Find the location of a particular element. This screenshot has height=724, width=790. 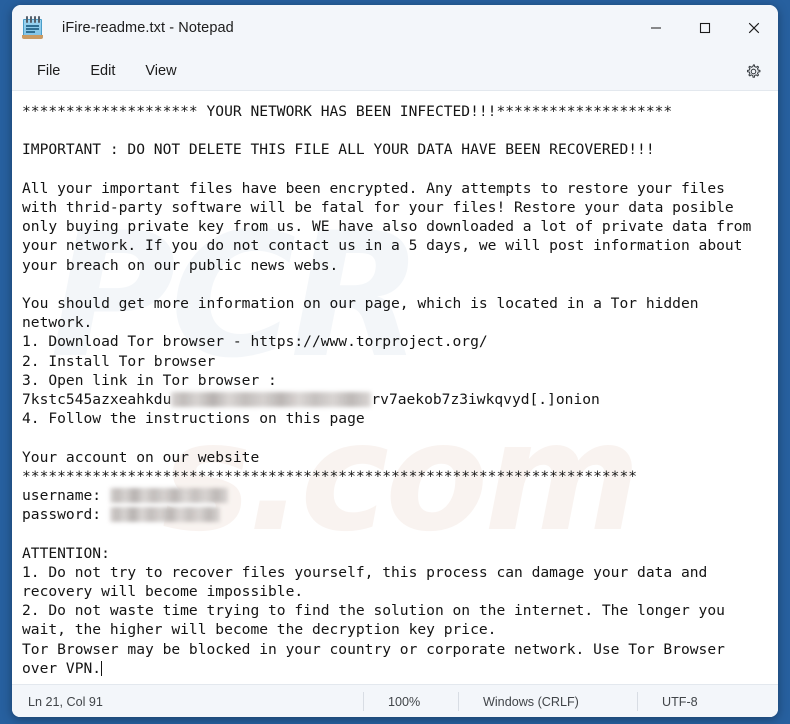

status-bar: Ln 21, Col 91 100% Windows (CRLF) UTF-8 is located at coordinates (395, 700).